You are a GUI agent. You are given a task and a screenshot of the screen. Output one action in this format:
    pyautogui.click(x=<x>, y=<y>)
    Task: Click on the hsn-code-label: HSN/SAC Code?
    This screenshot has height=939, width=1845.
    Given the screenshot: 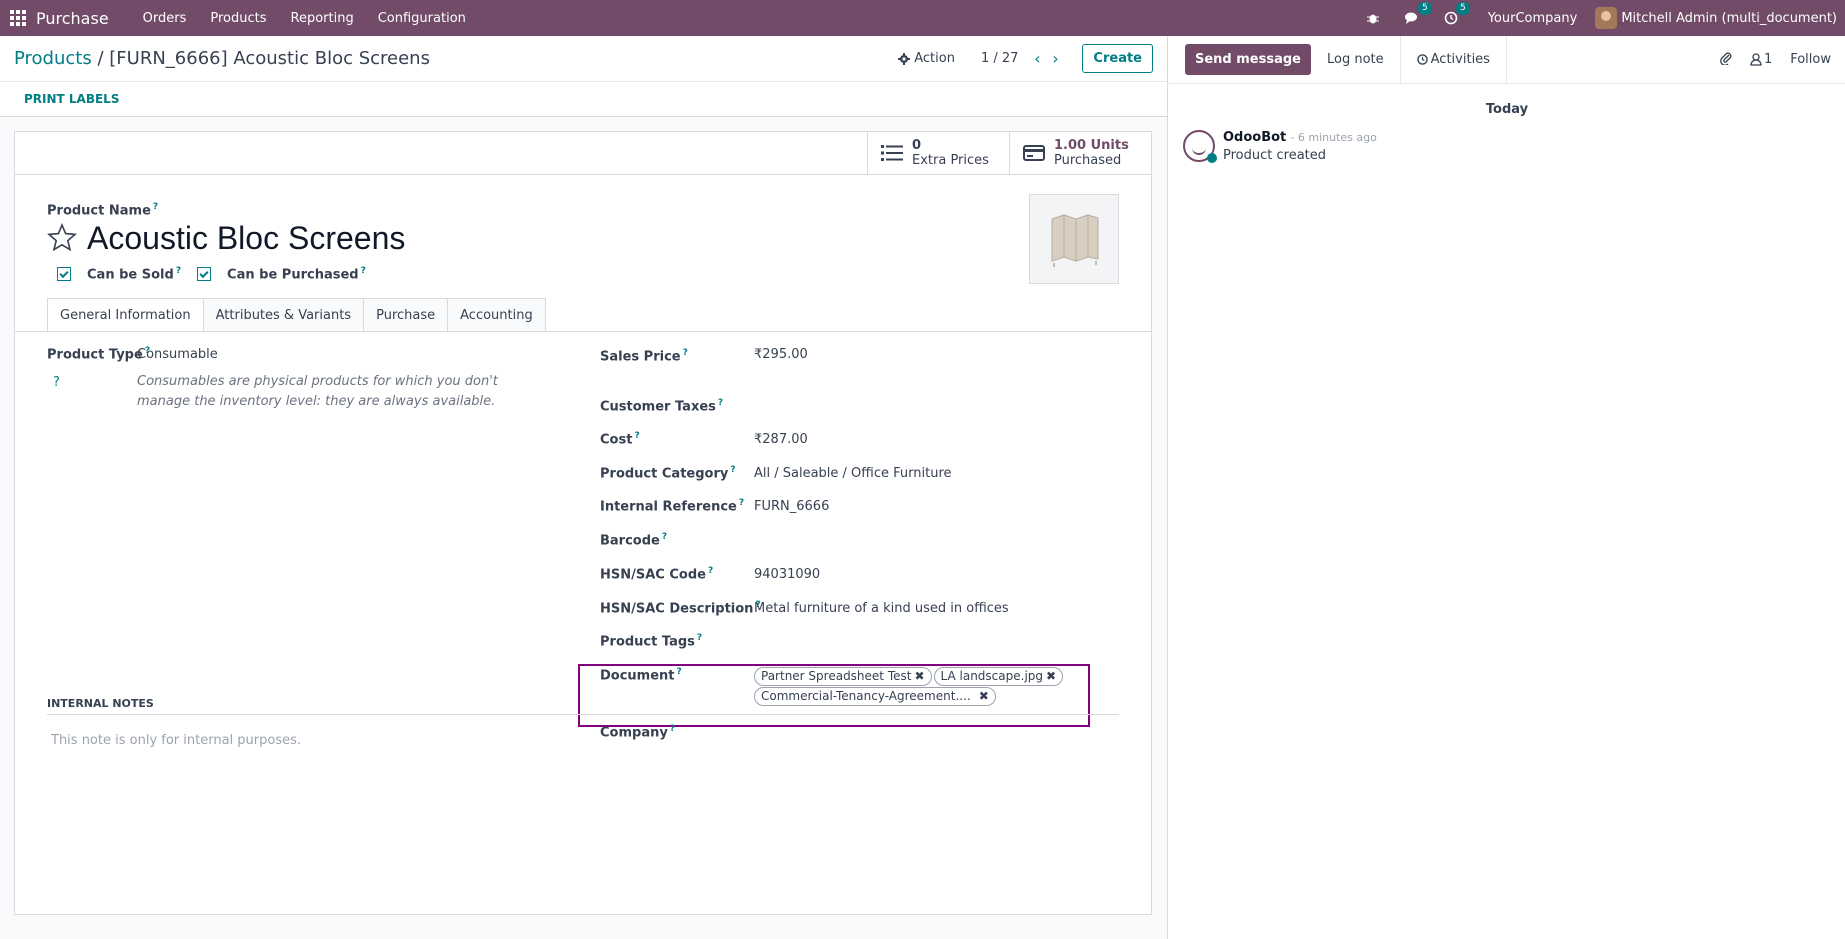 What is the action you would take?
    pyautogui.click(x=657, y=574)
    